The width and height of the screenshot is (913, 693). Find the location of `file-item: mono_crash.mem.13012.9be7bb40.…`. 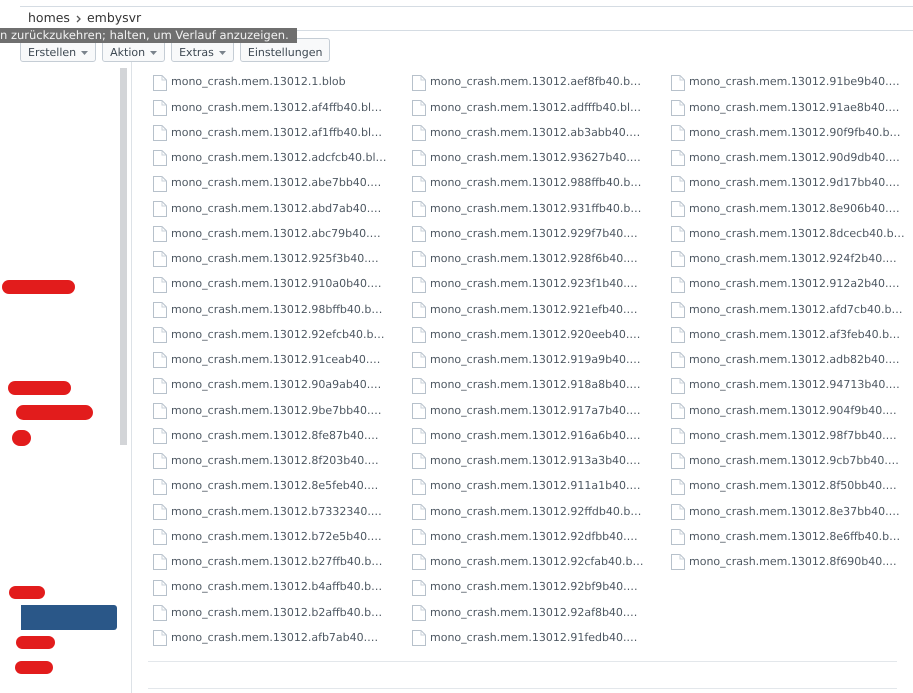

file-item: mono_crash.mem.13012.9be7bb40.… is located at coordinates (267, 411).